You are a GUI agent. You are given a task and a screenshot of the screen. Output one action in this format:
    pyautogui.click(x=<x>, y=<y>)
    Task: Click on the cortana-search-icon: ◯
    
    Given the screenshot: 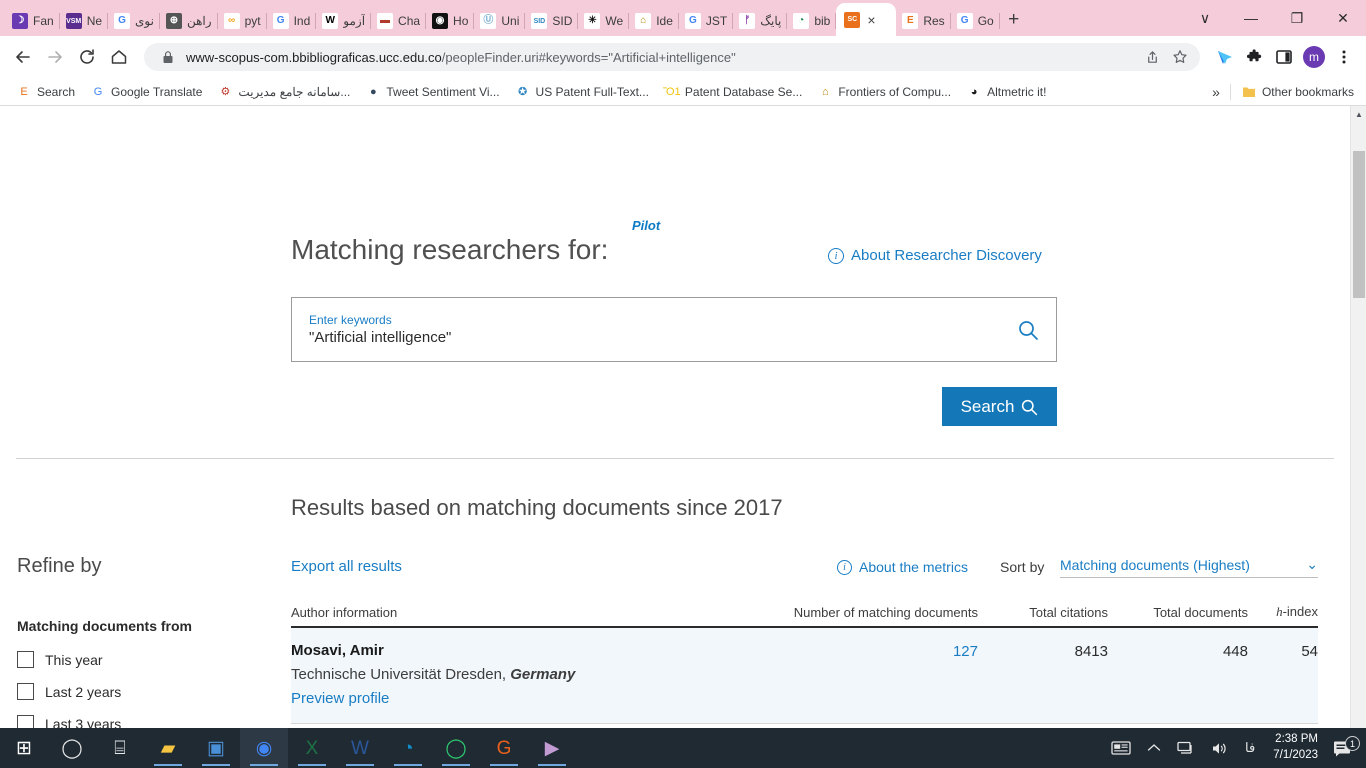 What is the action you would take?
    pyautogui.click(x=72, y=748)
    